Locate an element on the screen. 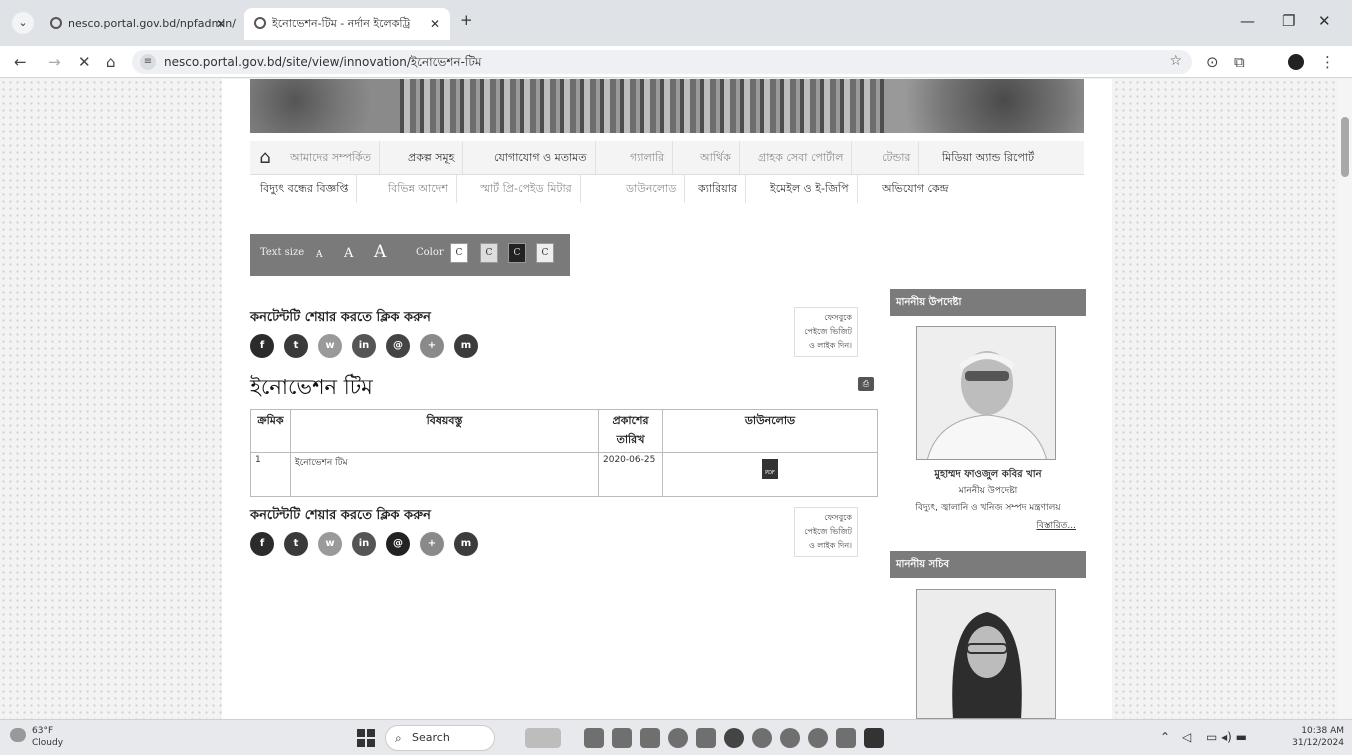  tab-search-button: ⌄ is located at coordinates (23, 23).